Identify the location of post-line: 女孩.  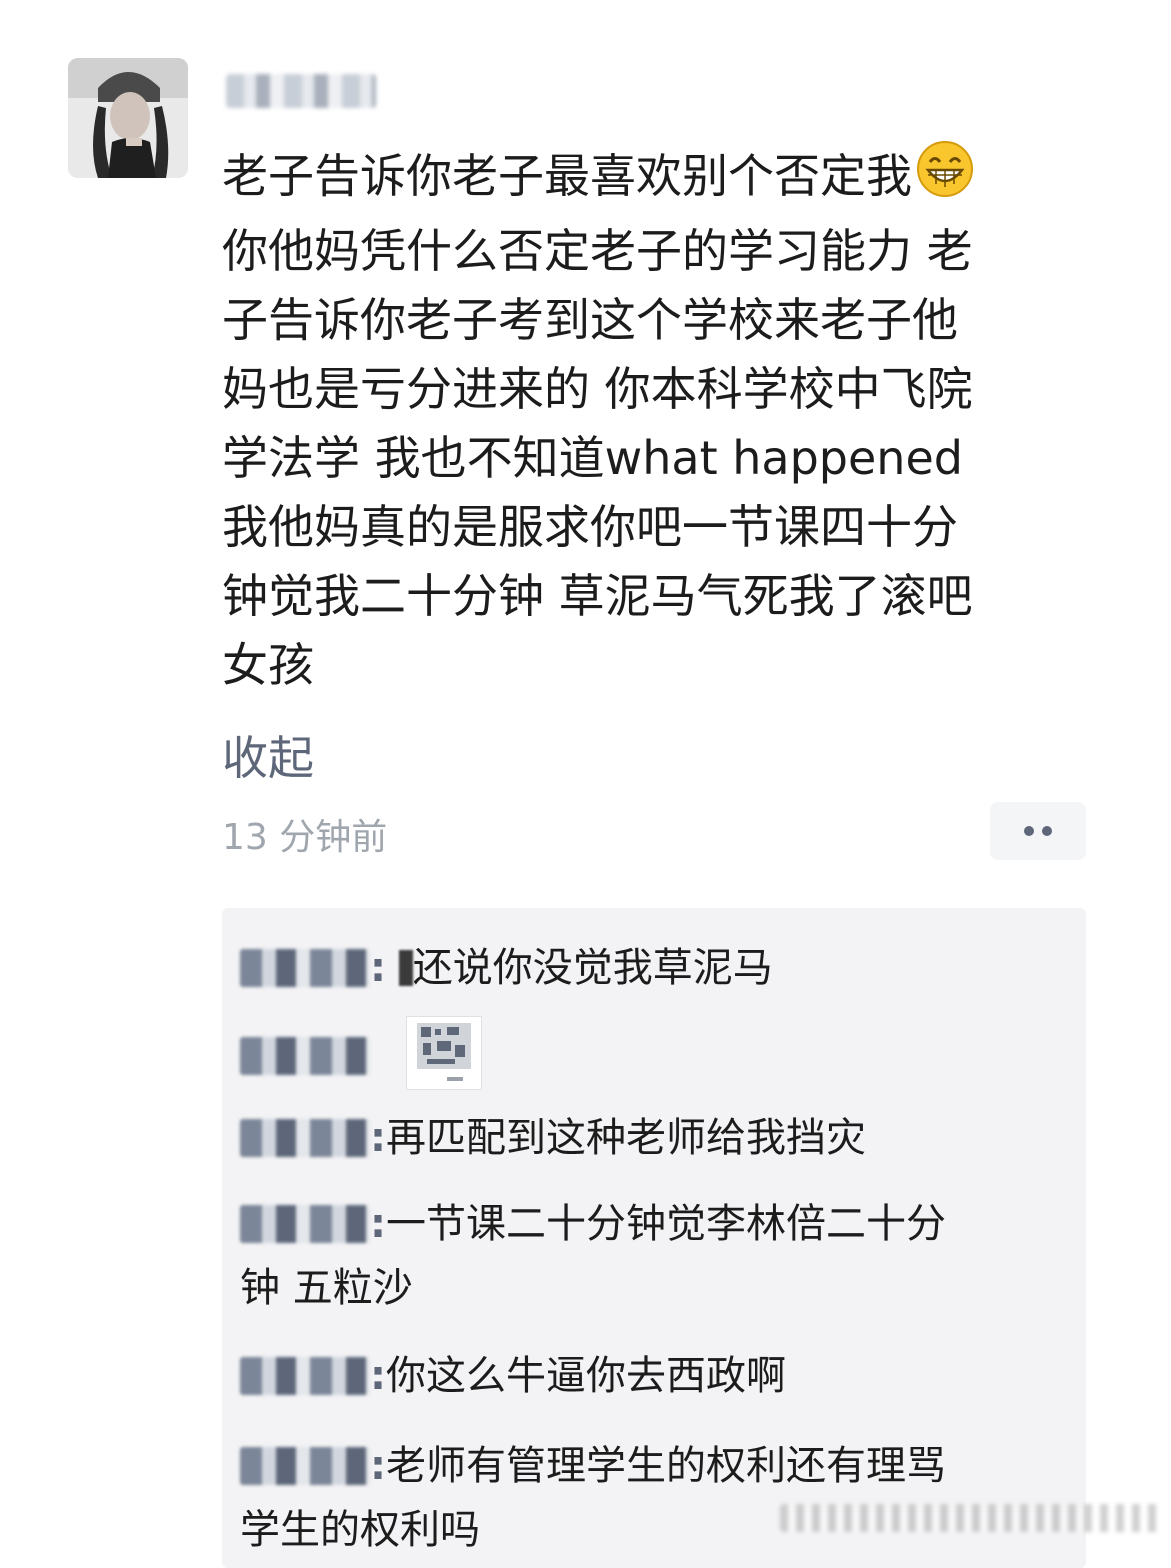
(268, 665).